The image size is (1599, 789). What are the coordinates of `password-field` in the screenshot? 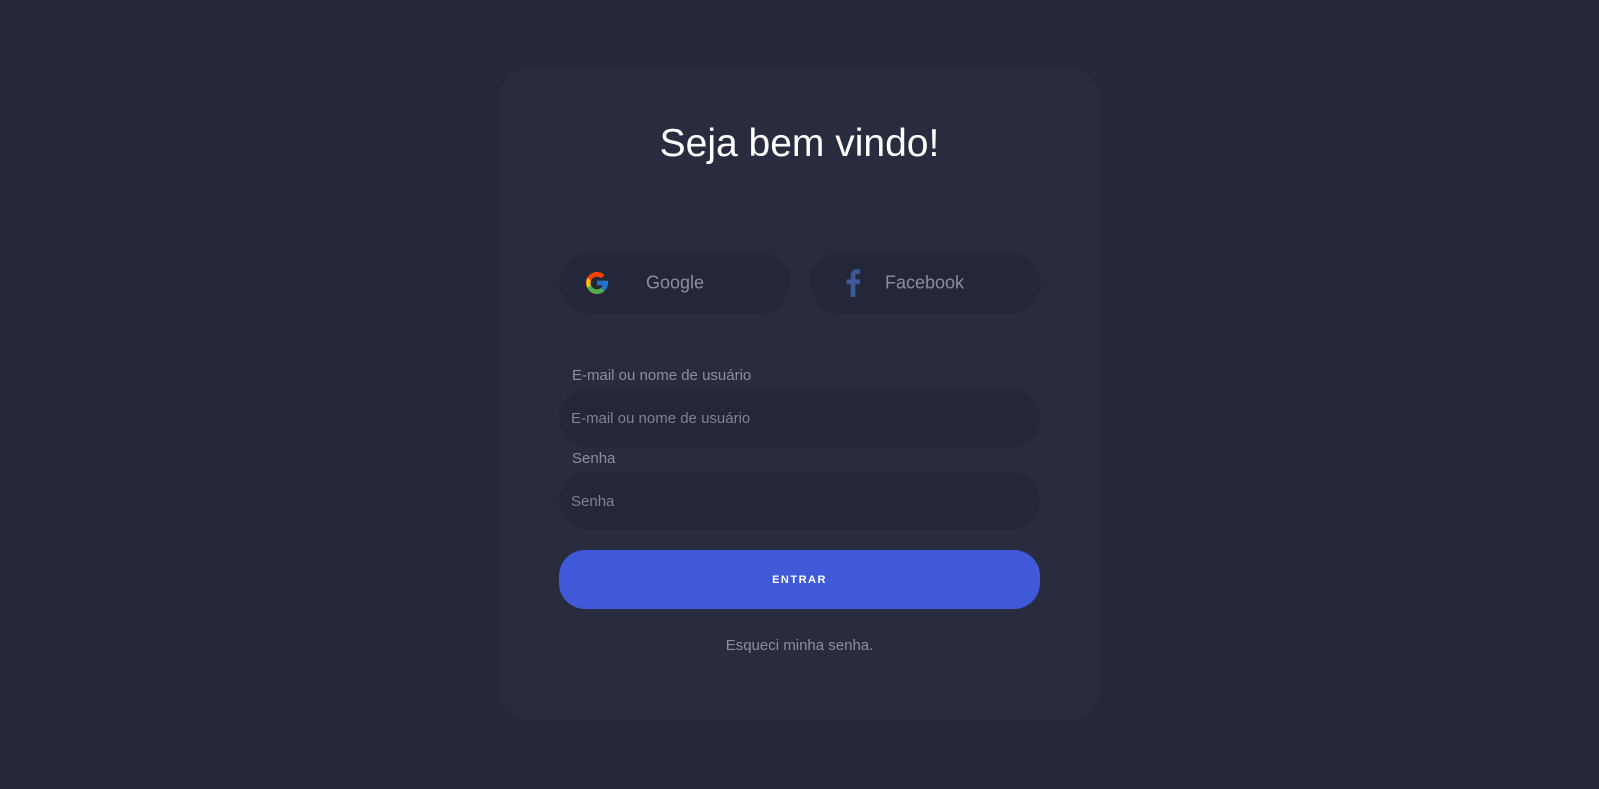 It's located at (799, 501).